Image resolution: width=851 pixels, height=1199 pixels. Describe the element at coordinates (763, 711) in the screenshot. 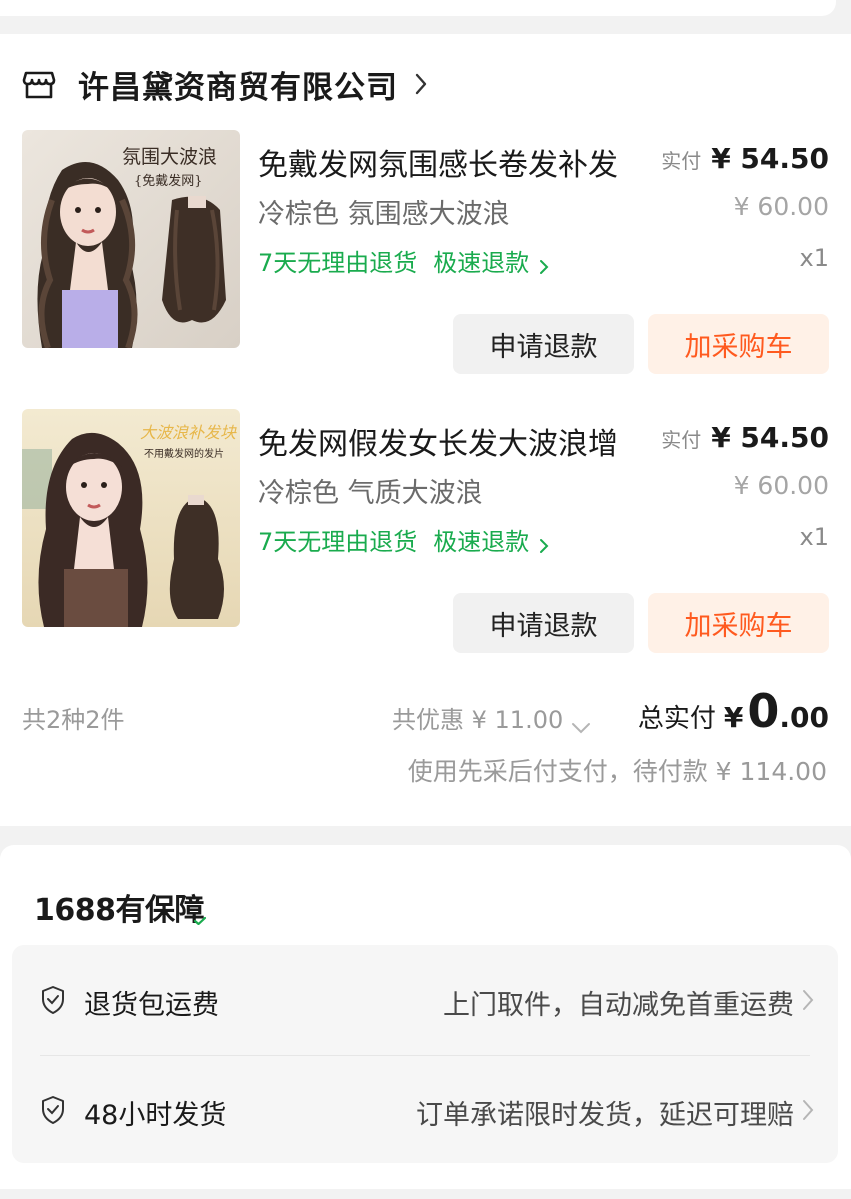

I see `total-integer: 0` at that location.